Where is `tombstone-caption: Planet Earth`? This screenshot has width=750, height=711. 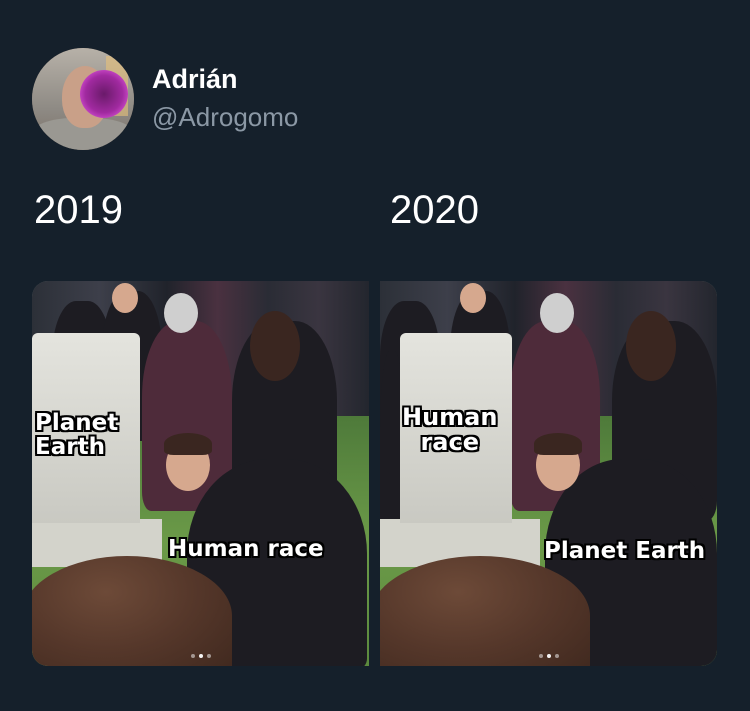 tombstone-caption: Planet Earth is located at coordinates (77, 435).